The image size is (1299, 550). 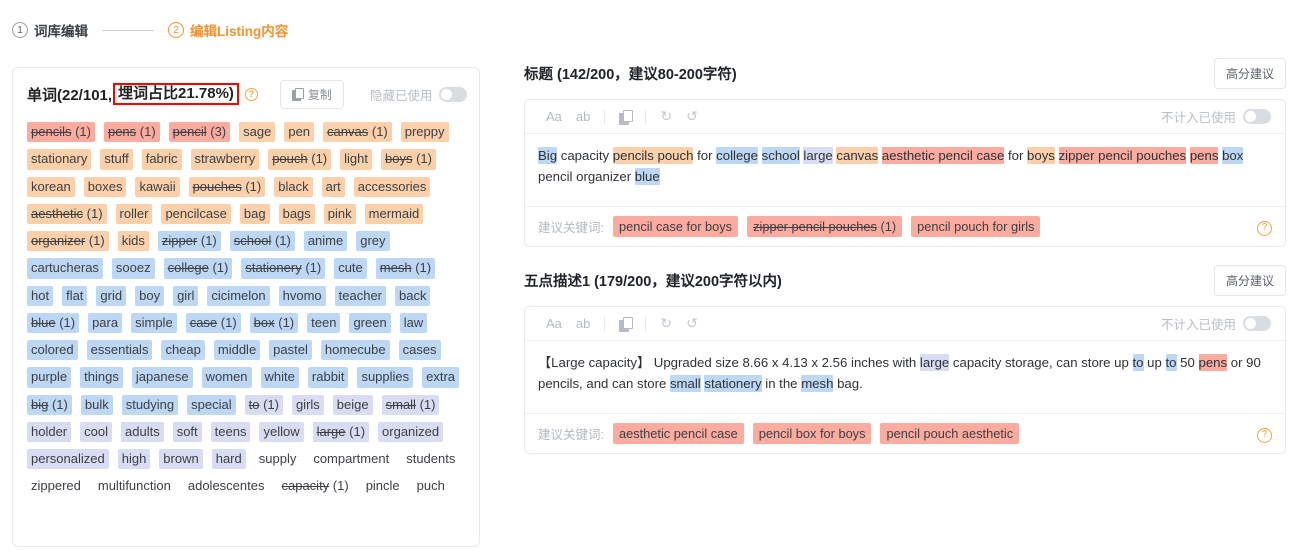 What do you see at coordinates (278, 459) in the screenshot?
I see `word-tag: supply` at bounding box center [278, 459].